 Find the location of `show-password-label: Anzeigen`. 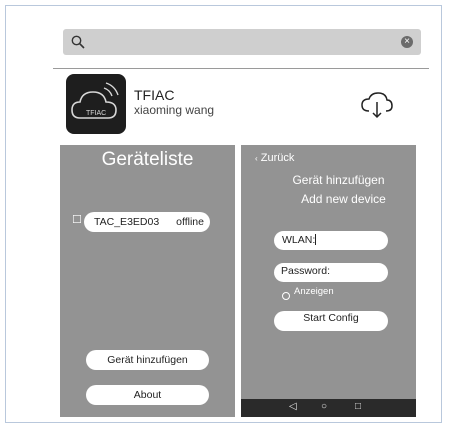

show-password-label: Anzeigen is located at coordinates (314, 291).